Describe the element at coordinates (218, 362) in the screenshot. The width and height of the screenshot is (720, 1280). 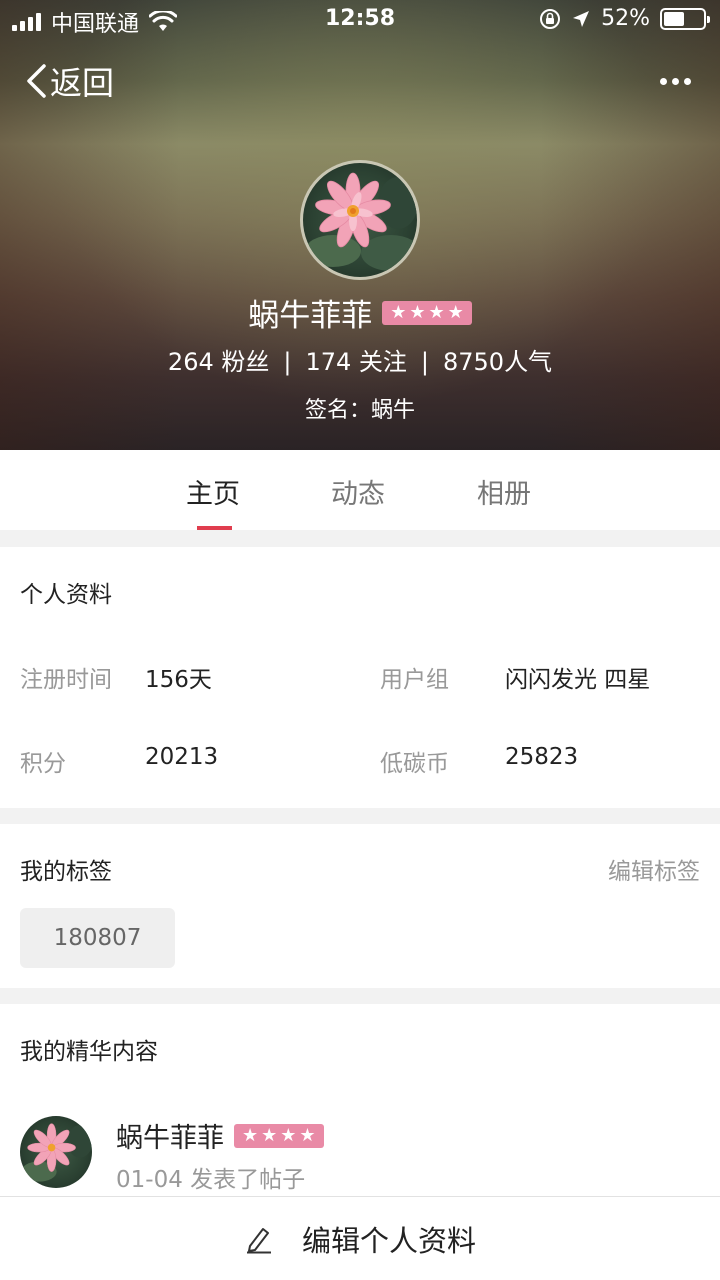
I see `fans-count: 264 粉丝` at that location.